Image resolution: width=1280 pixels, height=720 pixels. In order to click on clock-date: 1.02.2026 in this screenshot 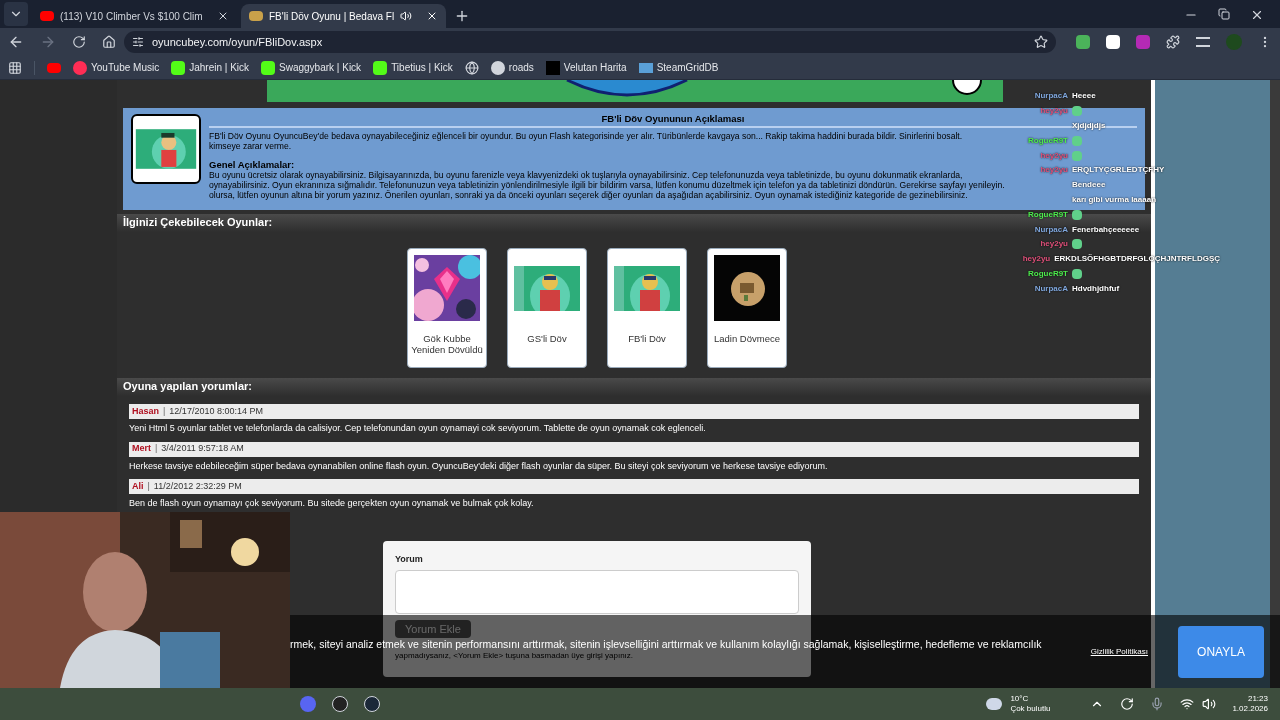, I will do `click(1250, 709)`.